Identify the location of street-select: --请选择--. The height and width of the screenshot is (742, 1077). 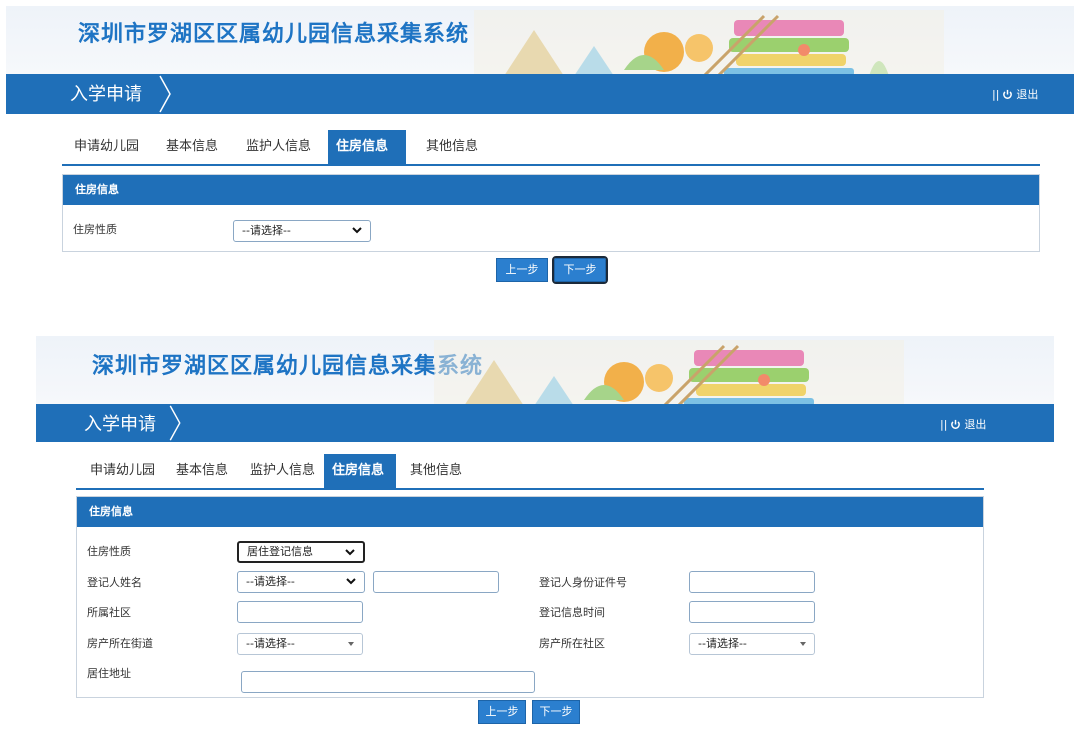
(300, 644).